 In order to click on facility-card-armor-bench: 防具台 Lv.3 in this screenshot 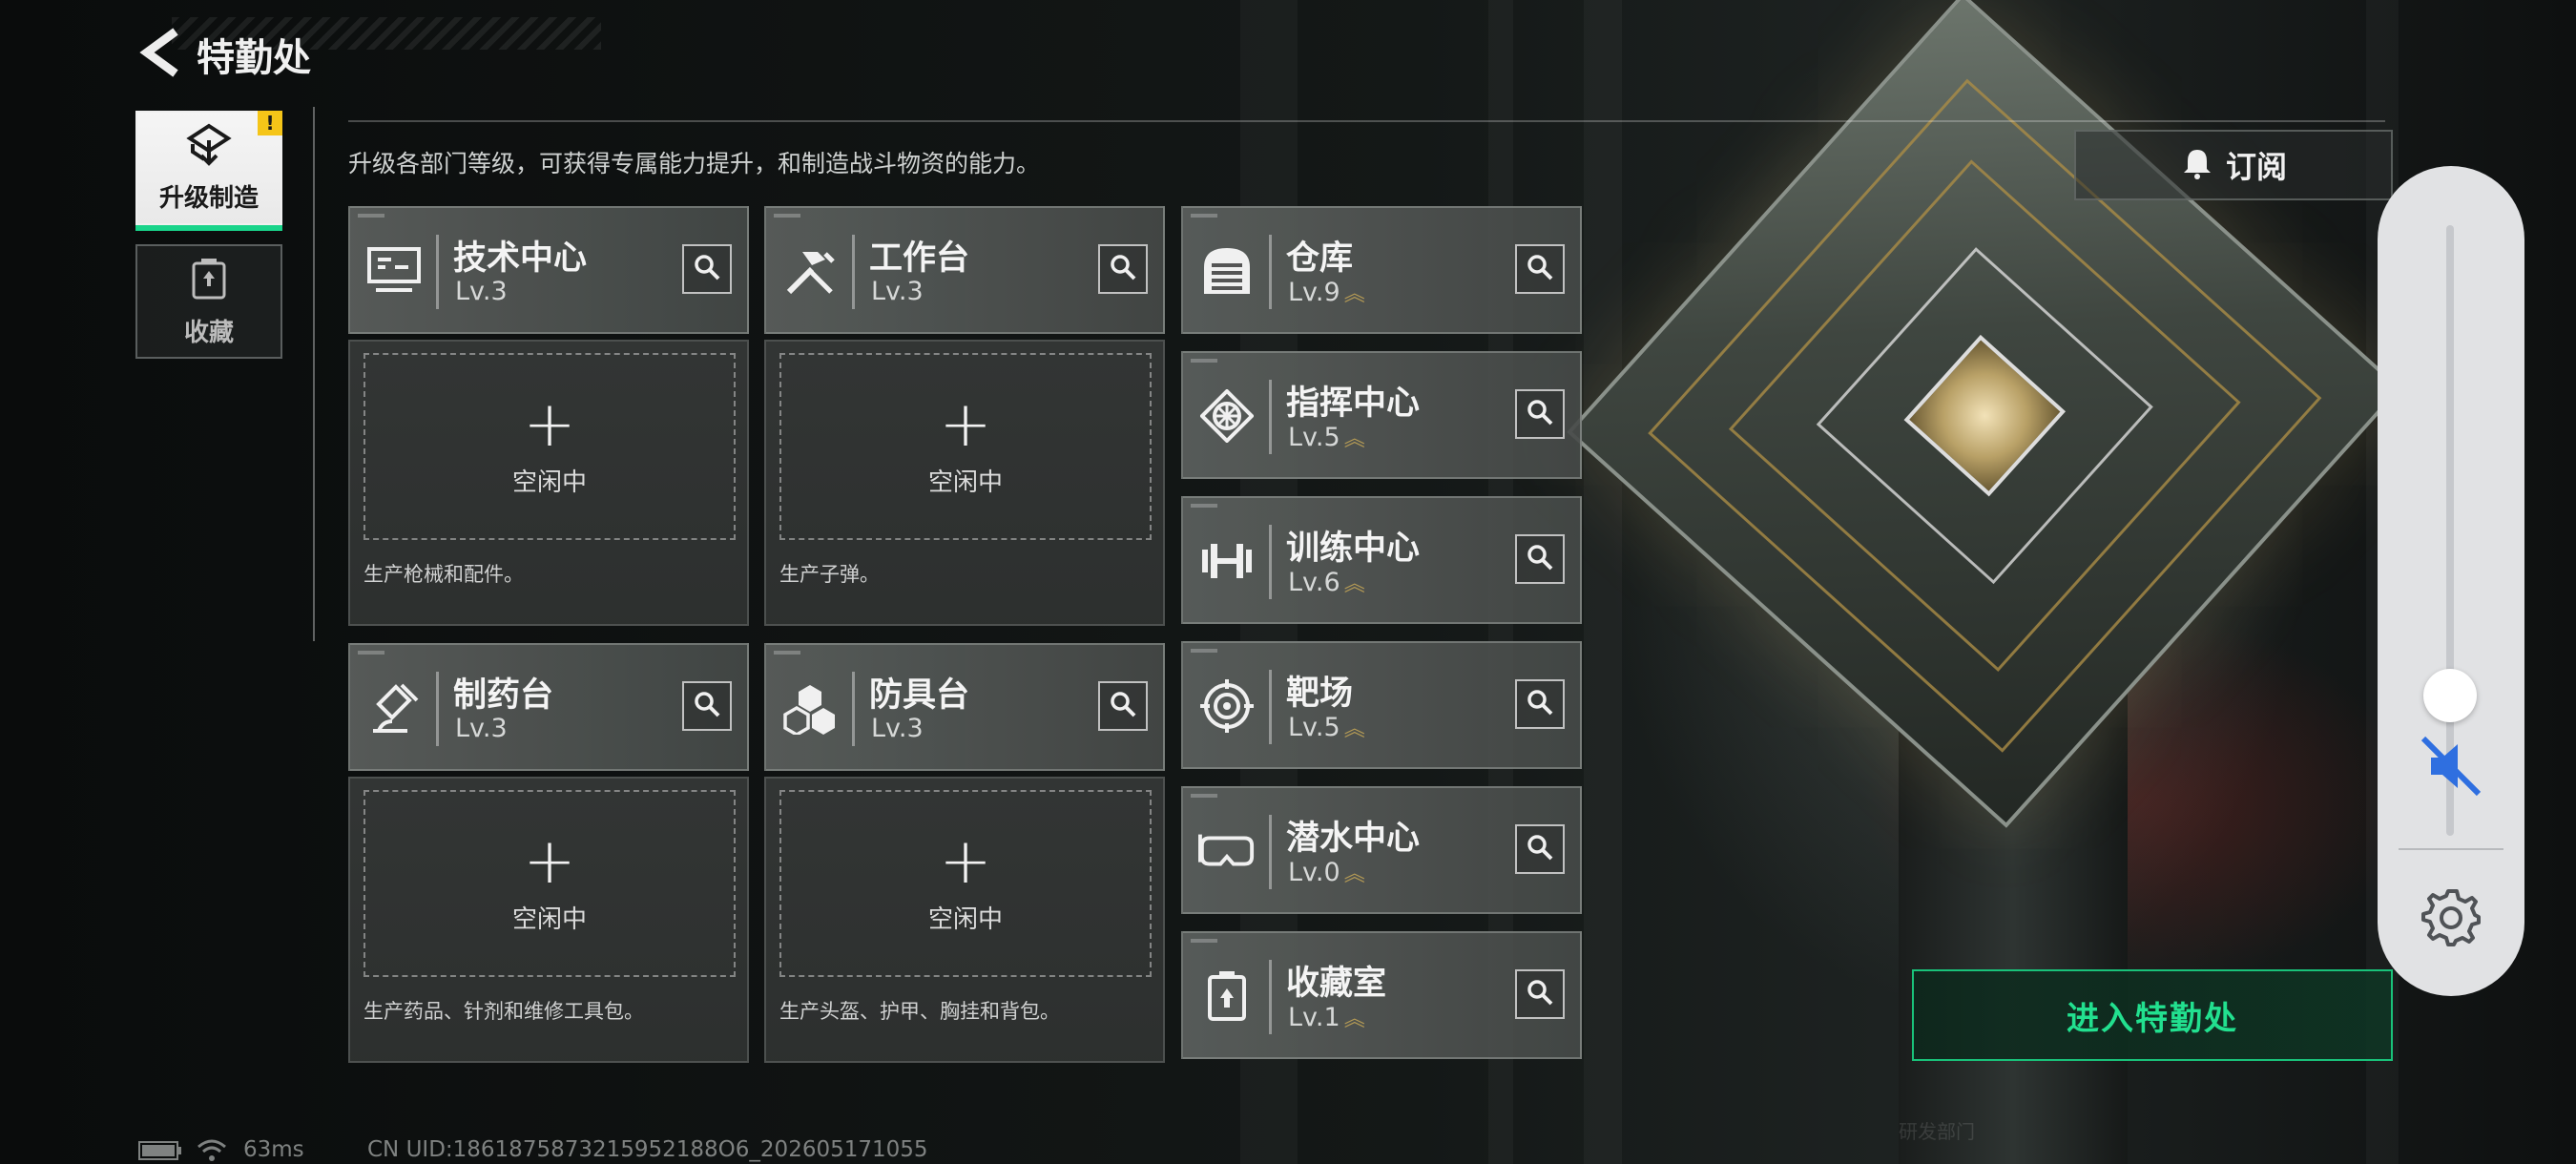, I will do `click(964, 707)`.